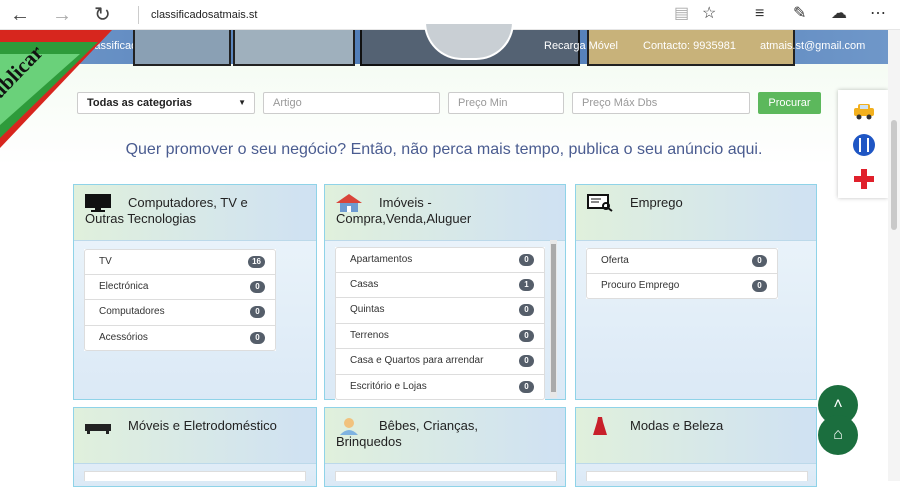 This screenshot has height=487, width=900. What do you see at coordinates (403, 203) in the screenshot?
I see `panel-title: Imóveis -` at bounding box center [403, 203].